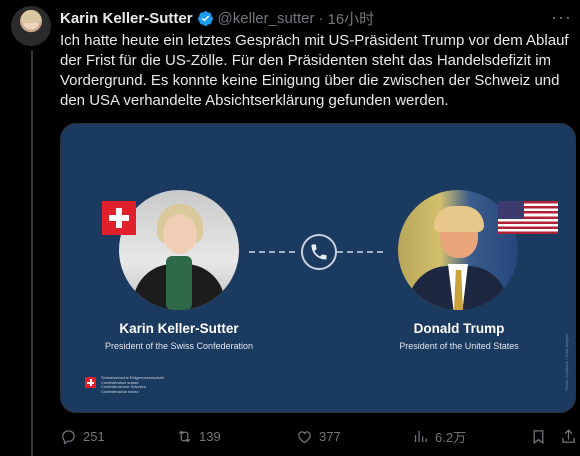 The width and height of the screenshot is (580, 456). Describe the element at coordinates (68, 437) in the screenshot. I see `reply-icon` at that location.